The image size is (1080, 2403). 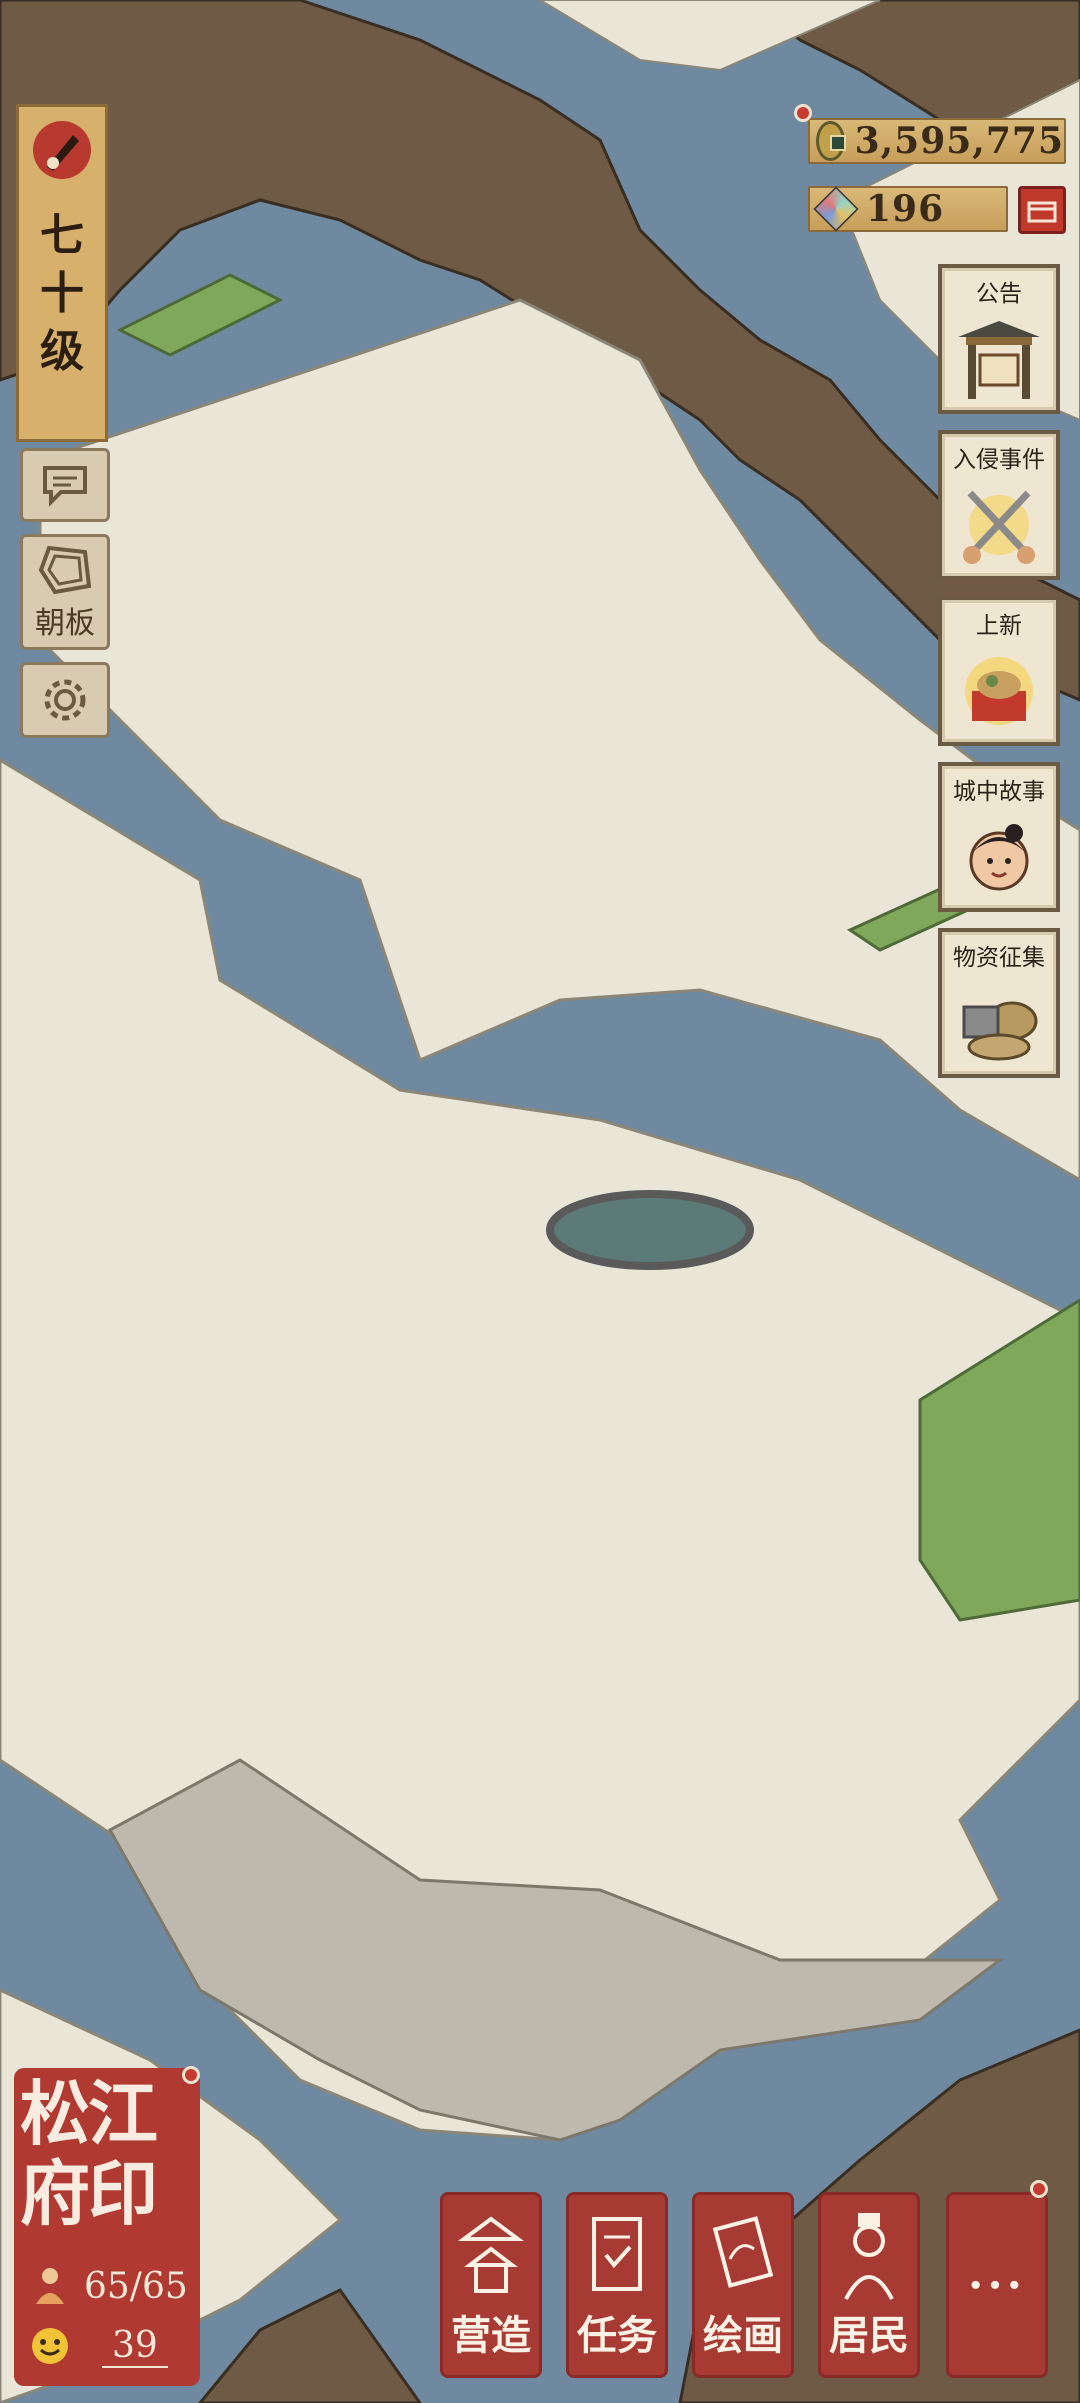 What do you see at coordinates (743, 2252) in the screenshot?
I see `painting-scroll-icon` at bounding box center [743, 2252].